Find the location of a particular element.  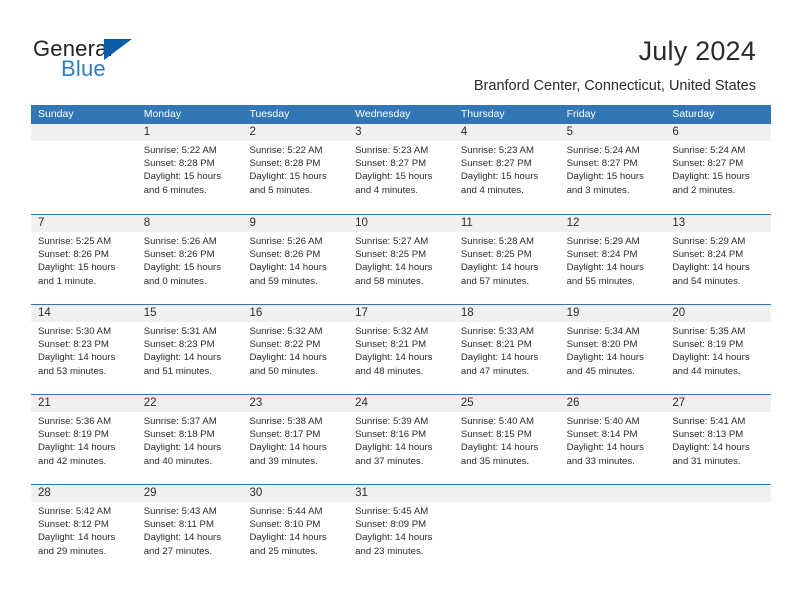

daylight-text: Daylight: 15 hours and 4 minutes. is located at coordinates (394, 183).